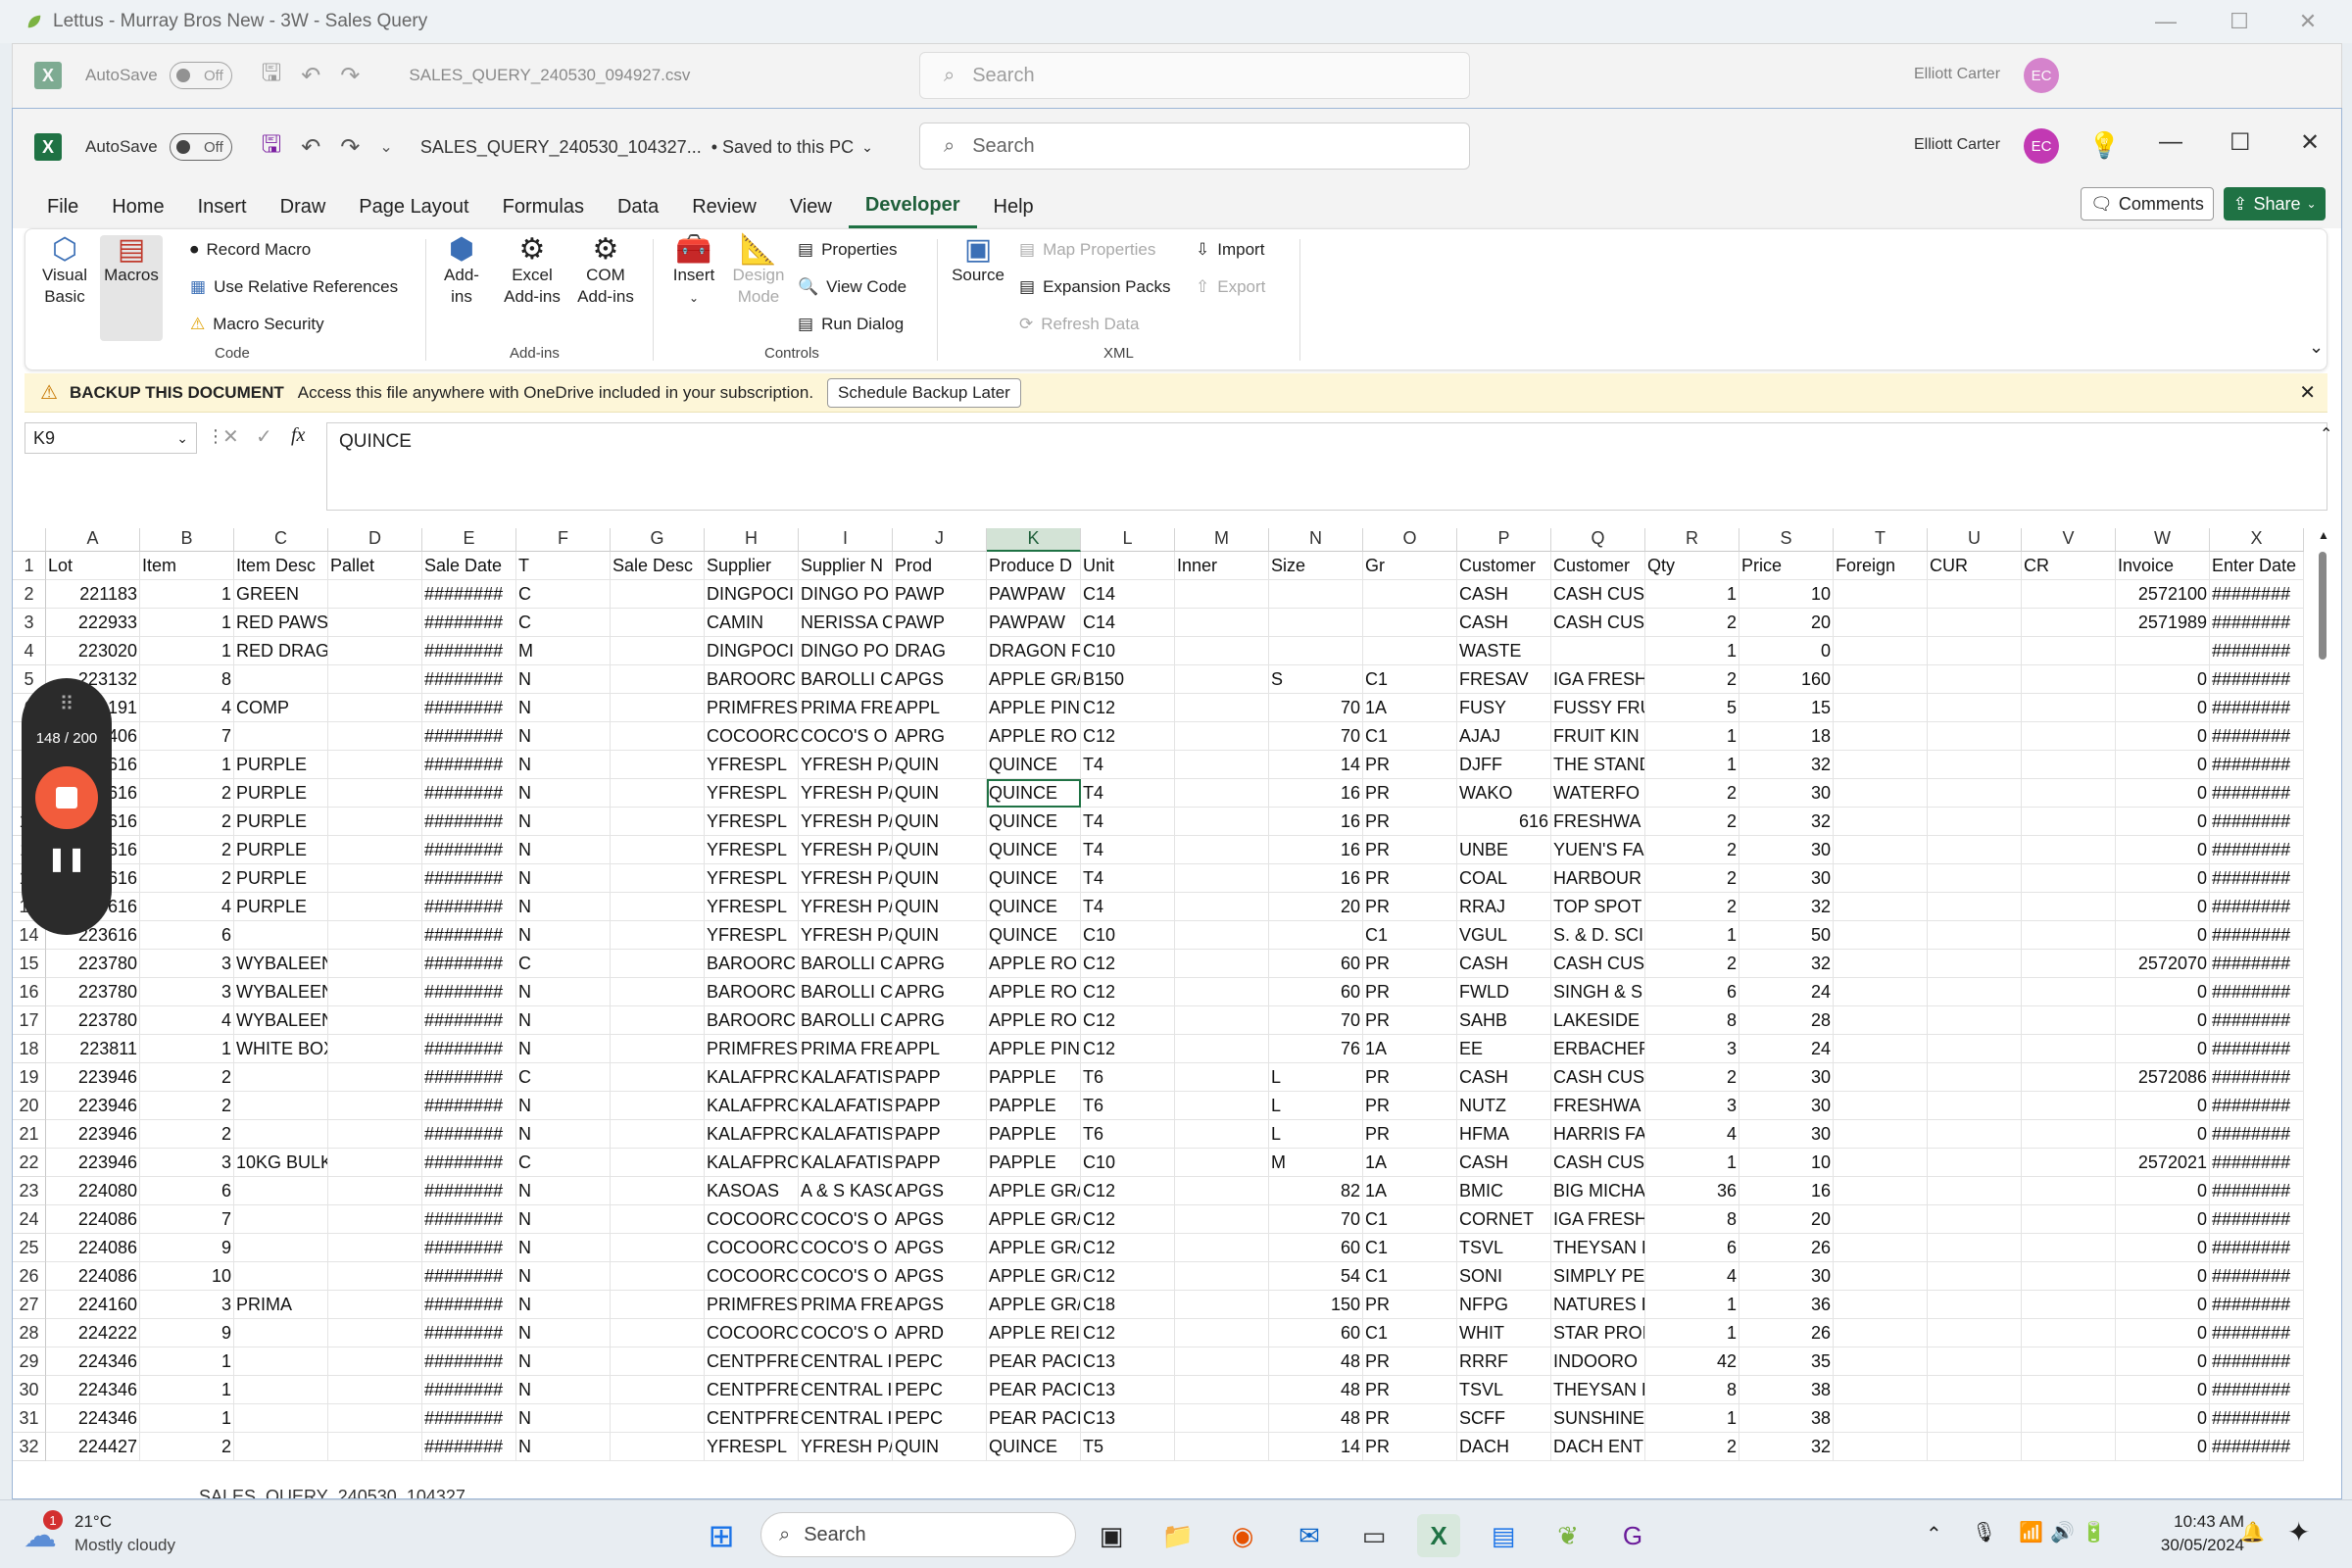  I want to click on header-cell: Qty, so click(1692, 566).